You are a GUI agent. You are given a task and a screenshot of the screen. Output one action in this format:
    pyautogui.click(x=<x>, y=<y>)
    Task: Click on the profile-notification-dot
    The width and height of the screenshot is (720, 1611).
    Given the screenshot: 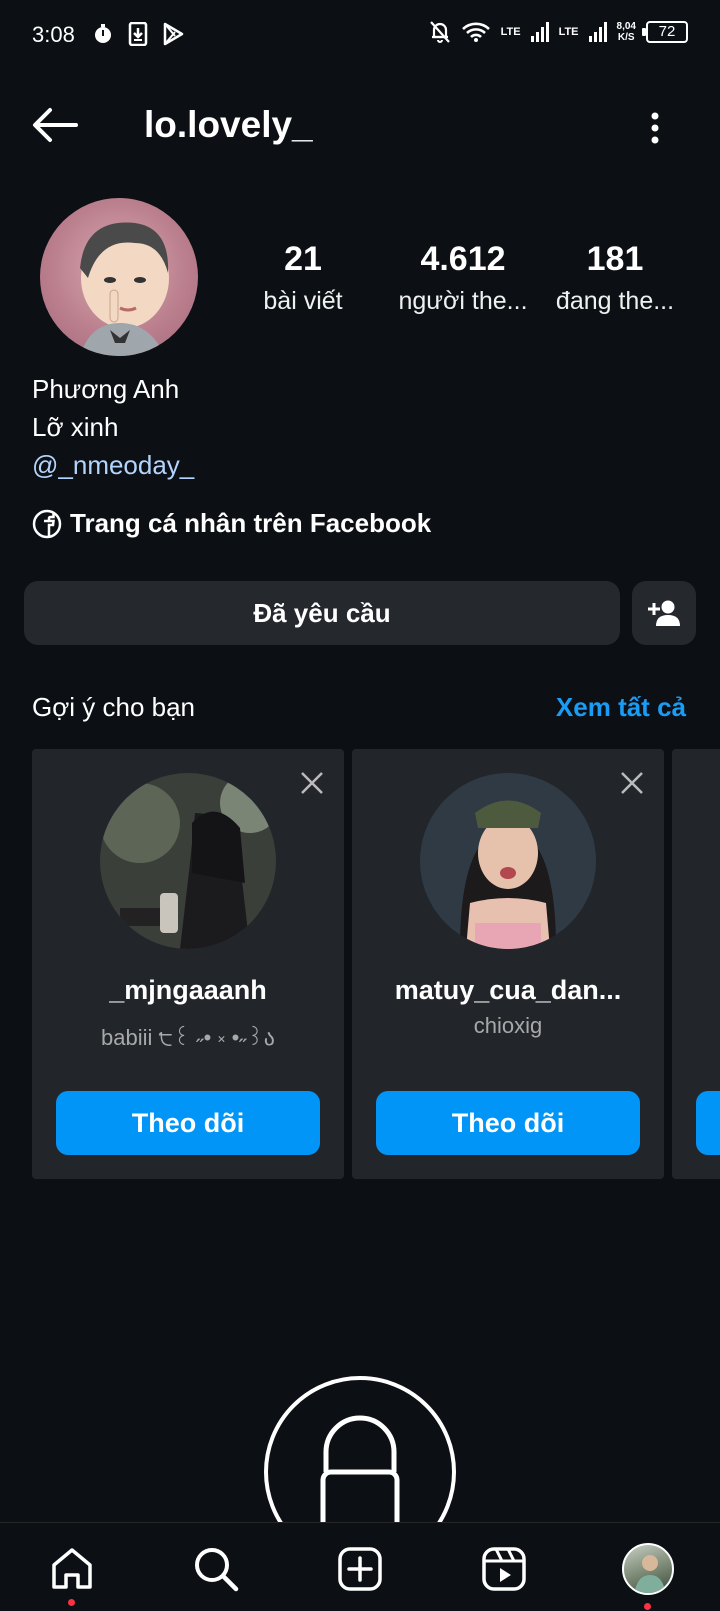 What is the action you would take?
    pyautogui.click(x=647, y=1606)
    